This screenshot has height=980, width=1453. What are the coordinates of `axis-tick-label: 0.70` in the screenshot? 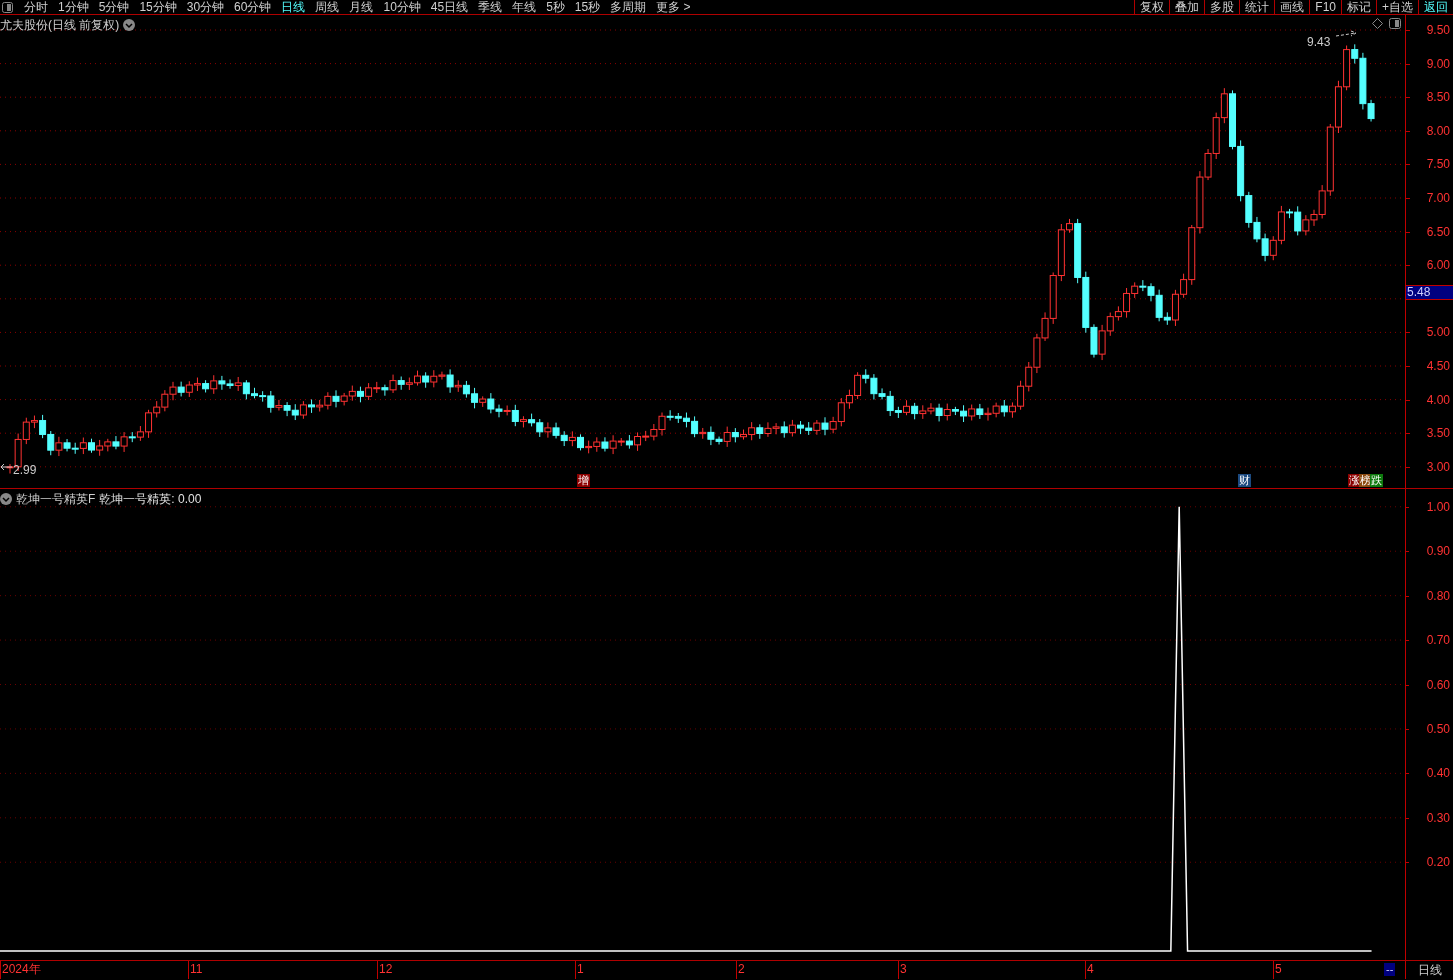 It's located at (1438, 640).